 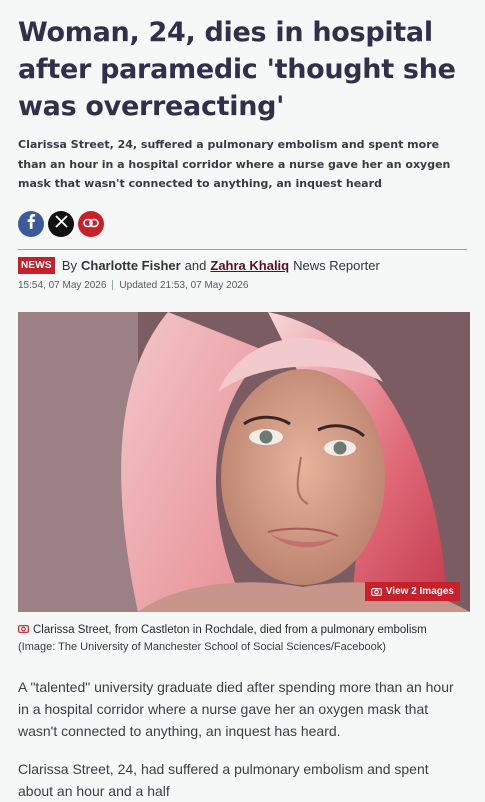 What do you see at coordinates (130, 265) in the screenshot?
I see `author-charlotte-fisher: Charlotte Fisher` at bounding box center [130, 265].